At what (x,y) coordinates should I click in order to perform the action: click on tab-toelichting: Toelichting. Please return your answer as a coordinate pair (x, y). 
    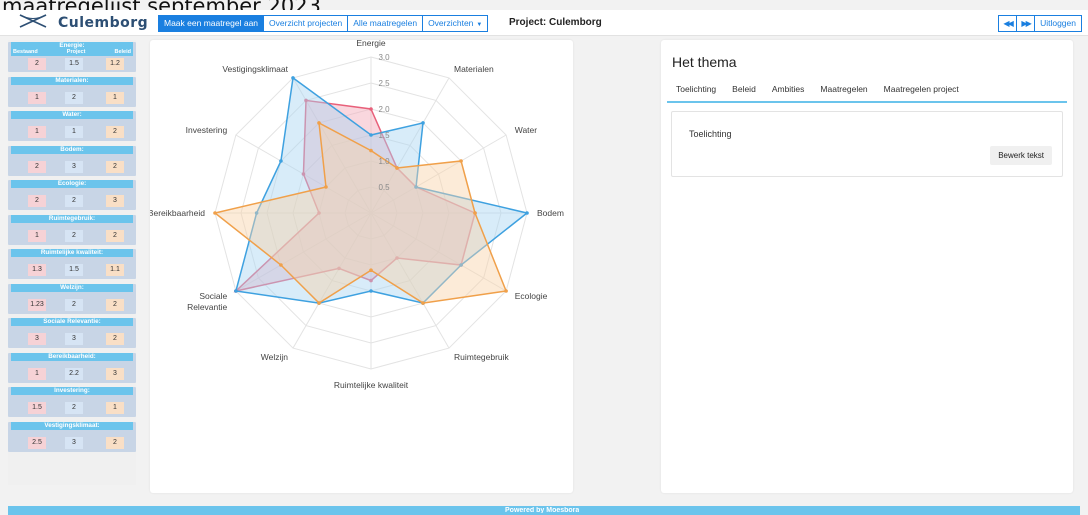
    Looking at the image, I should click on (695, 91).